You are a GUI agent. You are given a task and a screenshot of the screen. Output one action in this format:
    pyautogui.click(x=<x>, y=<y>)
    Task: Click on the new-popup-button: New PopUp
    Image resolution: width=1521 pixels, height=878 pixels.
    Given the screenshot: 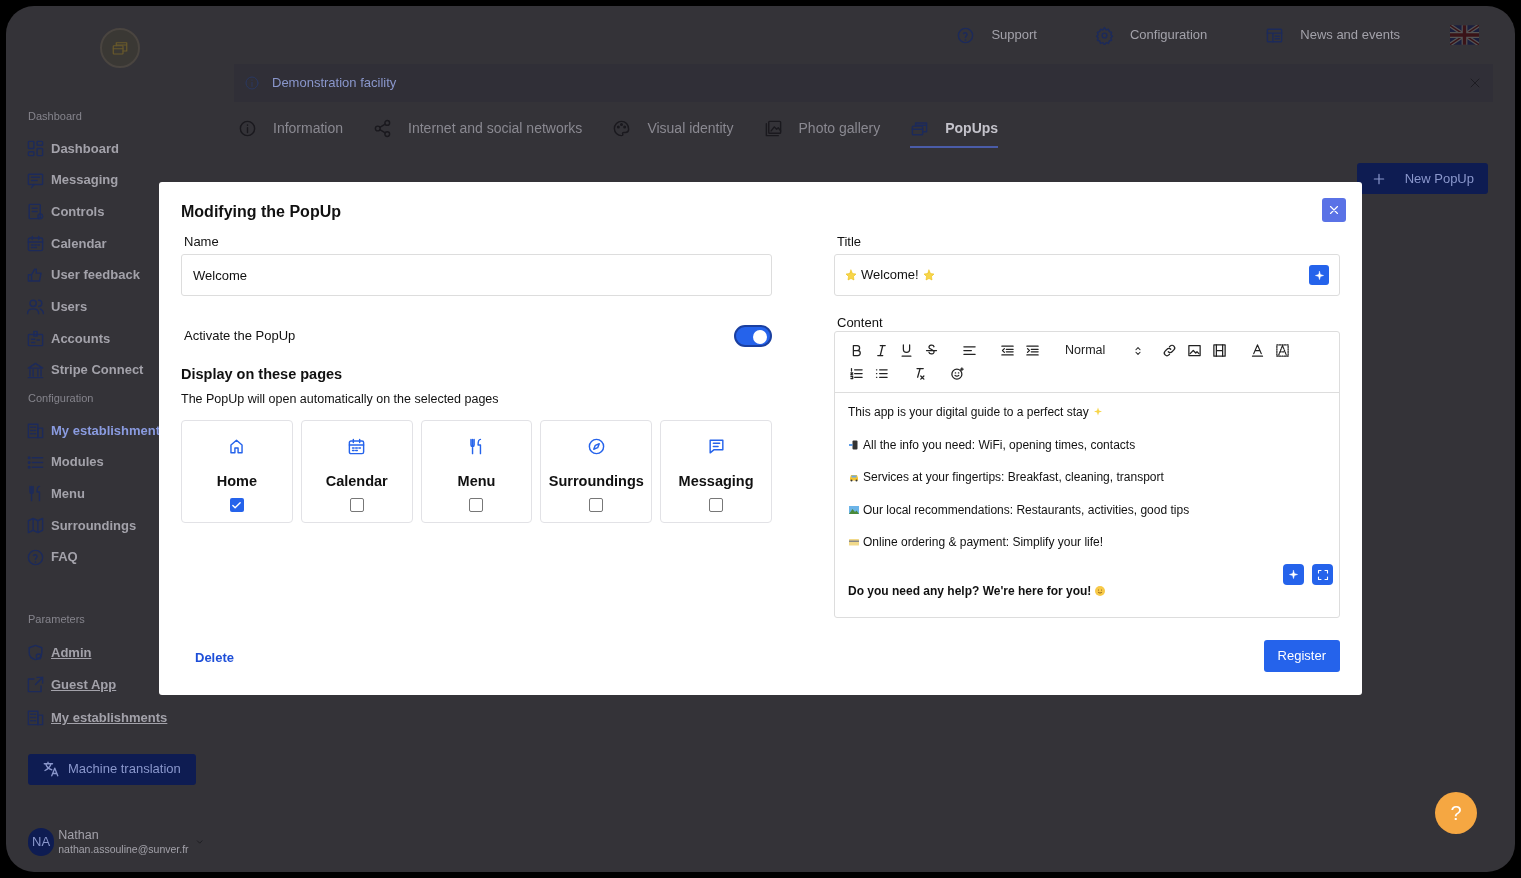 What is the action you would take?
    pyautogui.click(x=1422, y=178)
    